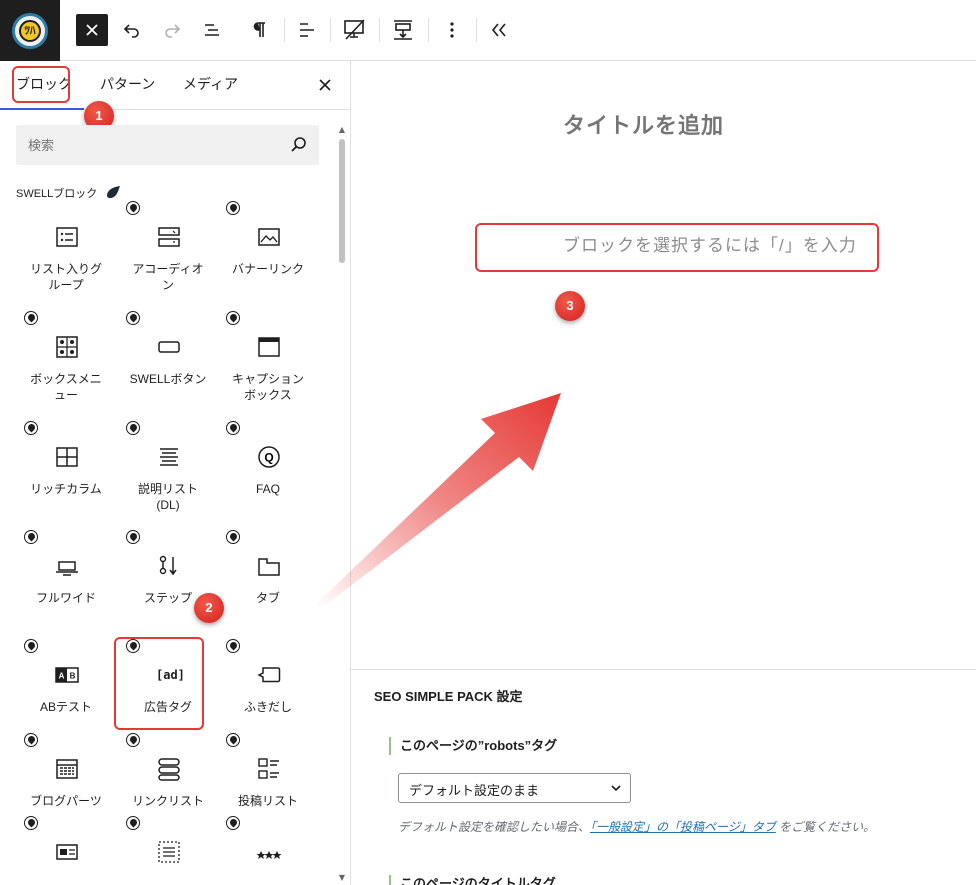  I want to click on block-label: 投稿リスト, so click(267, 801).